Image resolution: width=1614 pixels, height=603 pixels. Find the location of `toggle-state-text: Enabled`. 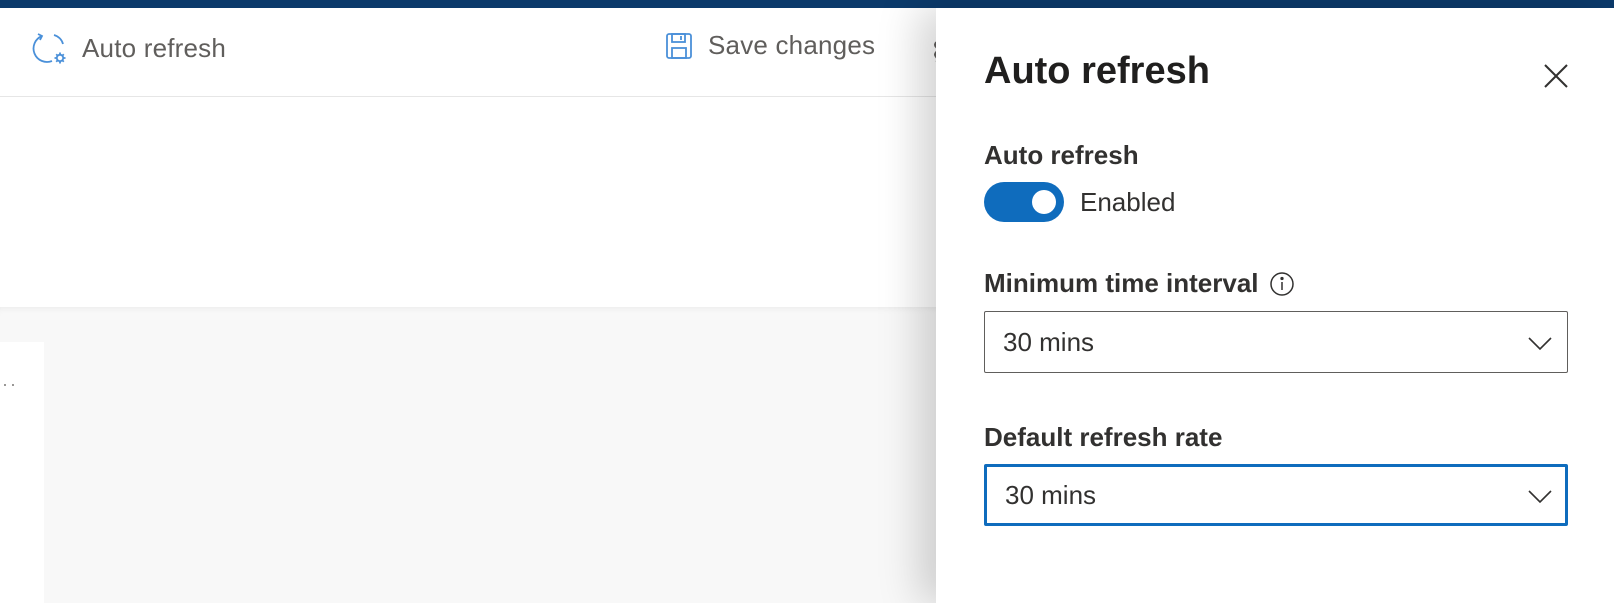

toggle-state-text: Enabled is located at coordinates (1128, 201).